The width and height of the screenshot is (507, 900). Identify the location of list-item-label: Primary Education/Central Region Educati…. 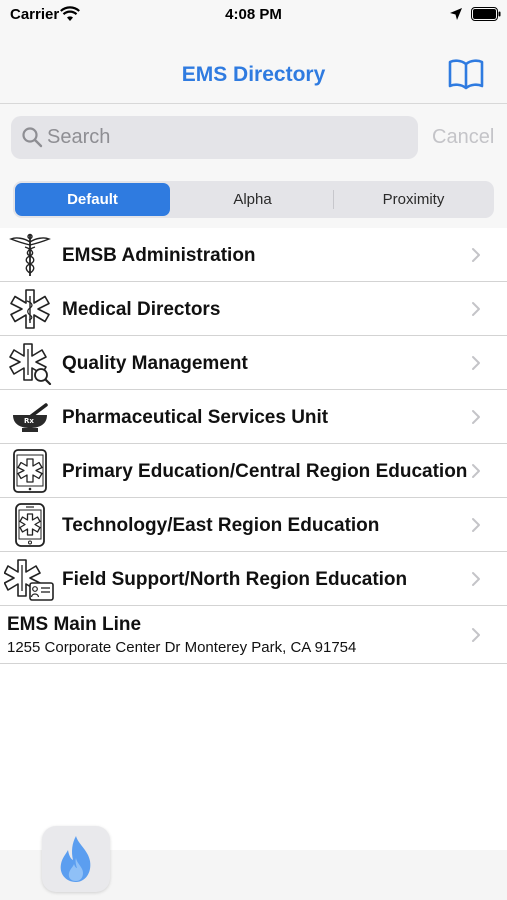
(265, 471).